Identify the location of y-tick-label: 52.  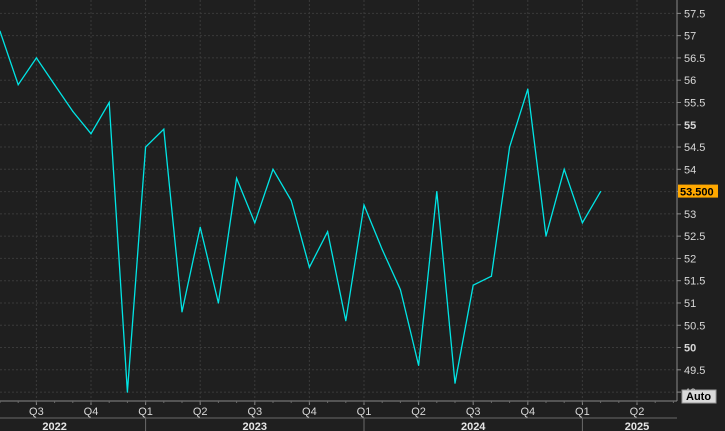
(690, 259).